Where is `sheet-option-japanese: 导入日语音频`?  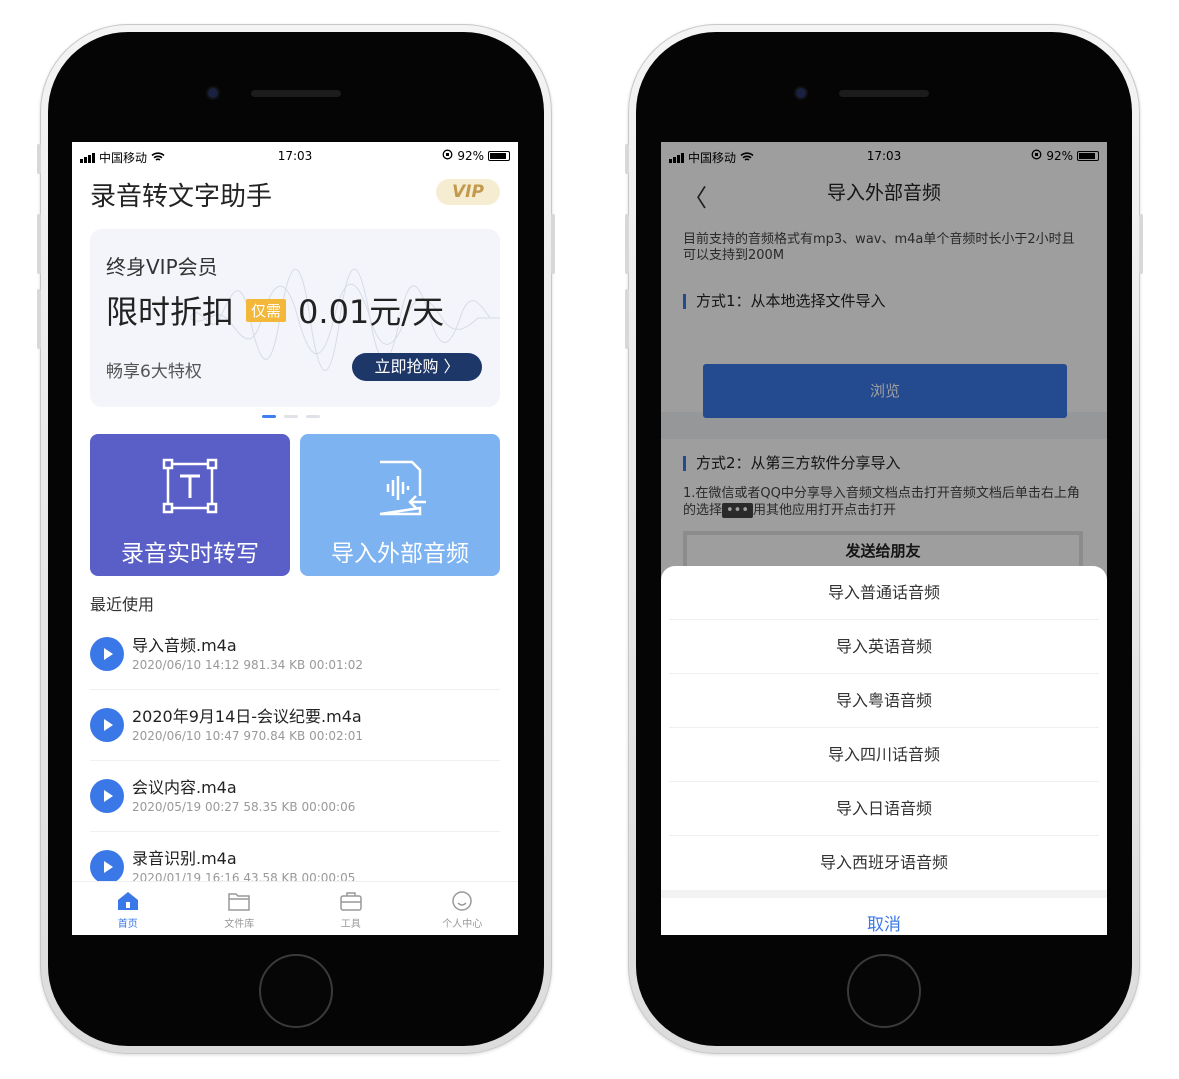 sheet-option-japanese: 导入日语音频 is located at coordinates (884, 809).